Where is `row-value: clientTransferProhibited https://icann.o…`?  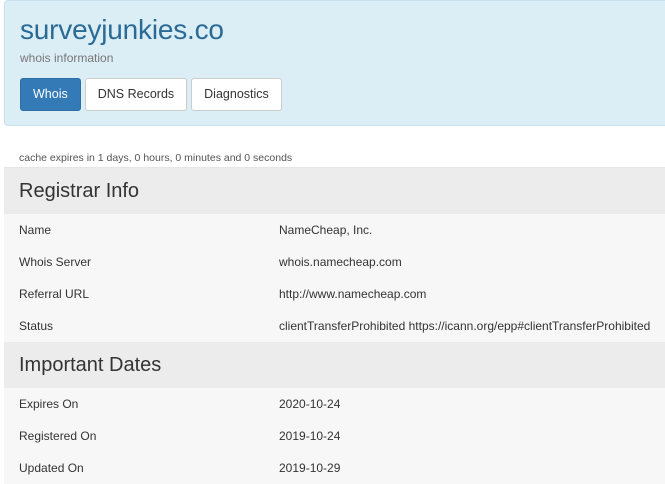
row-value: clientTransferProhibited https://icann.o… is located at coordinates (465, 326).